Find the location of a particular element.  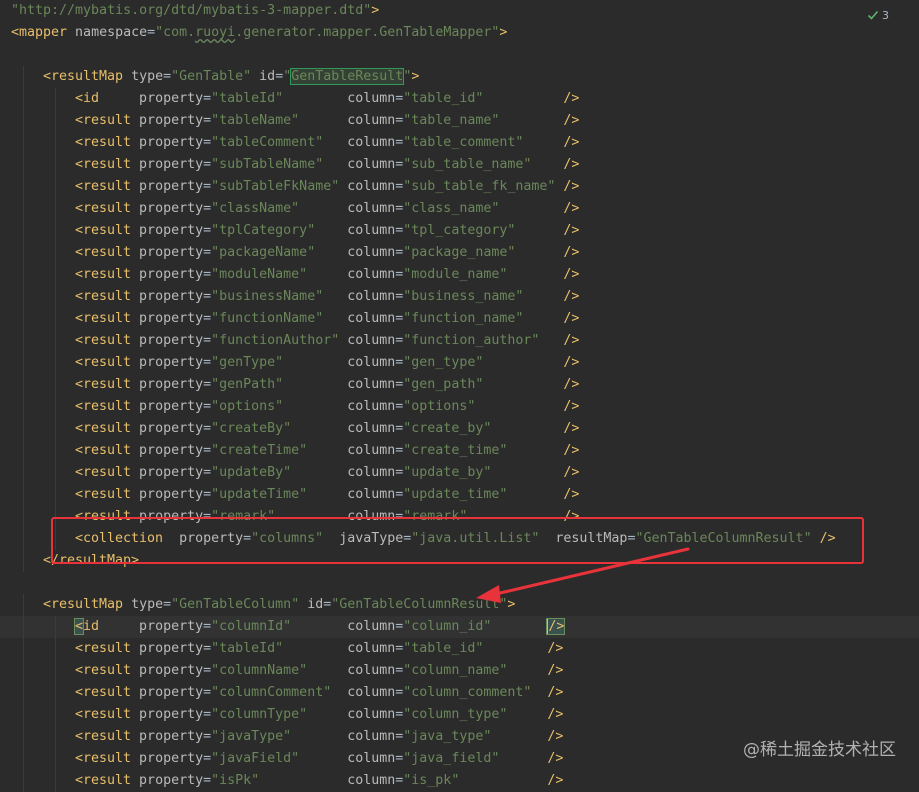

annotation-arrow is located at coordinates (583, 575).